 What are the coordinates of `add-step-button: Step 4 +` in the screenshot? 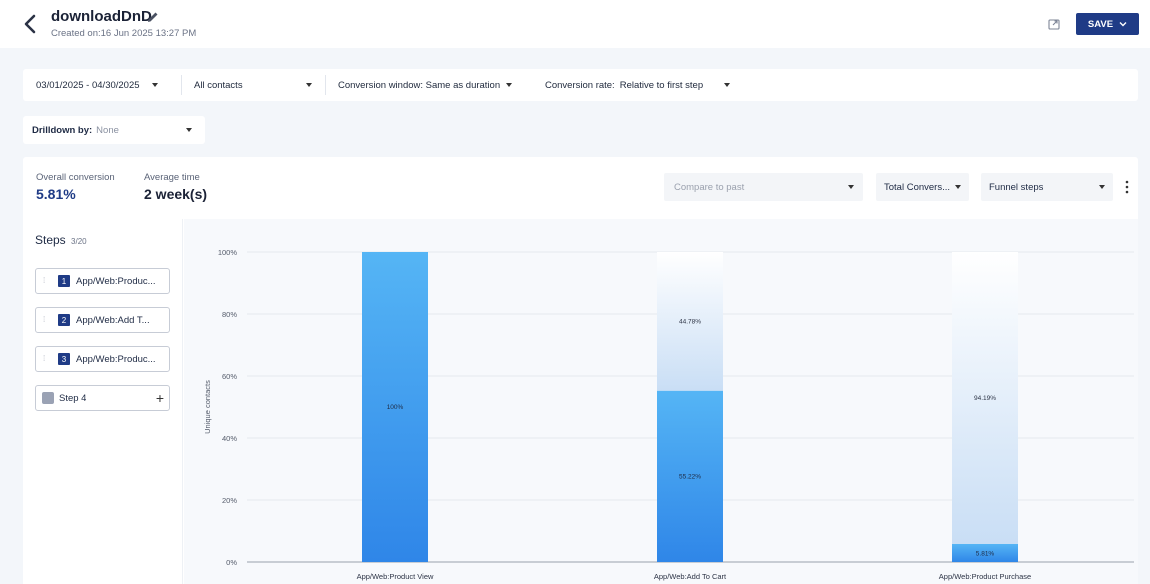 It's located at (102, 398).